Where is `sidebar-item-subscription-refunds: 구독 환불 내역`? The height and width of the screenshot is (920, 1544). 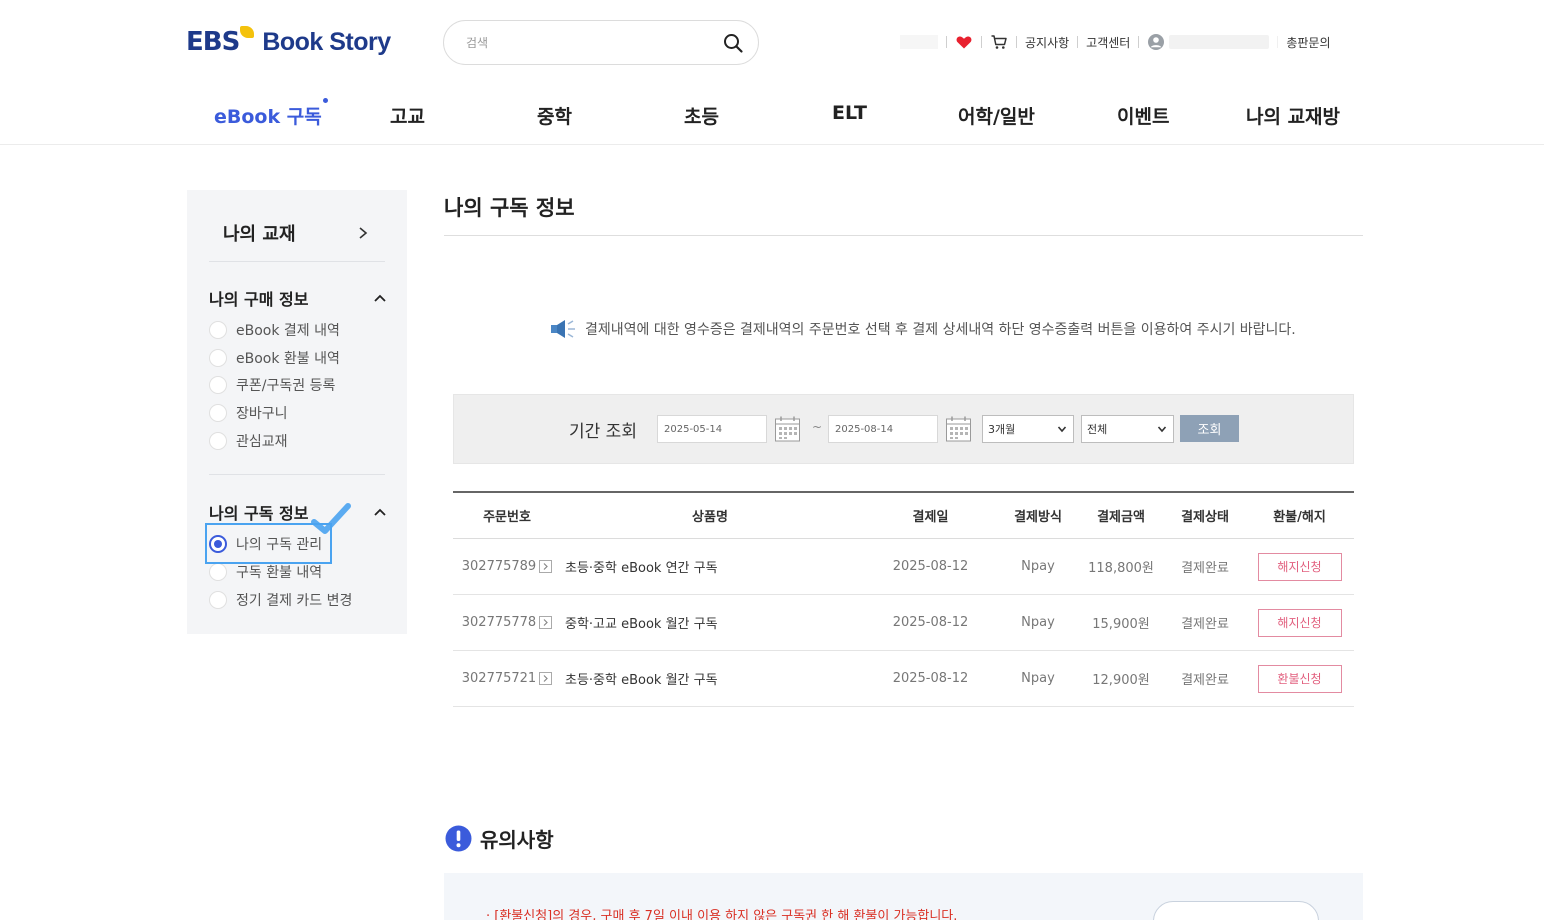 sidebar-item-subscription-refunds: 구독 환불 내역 is located at coordinates (265, 572).